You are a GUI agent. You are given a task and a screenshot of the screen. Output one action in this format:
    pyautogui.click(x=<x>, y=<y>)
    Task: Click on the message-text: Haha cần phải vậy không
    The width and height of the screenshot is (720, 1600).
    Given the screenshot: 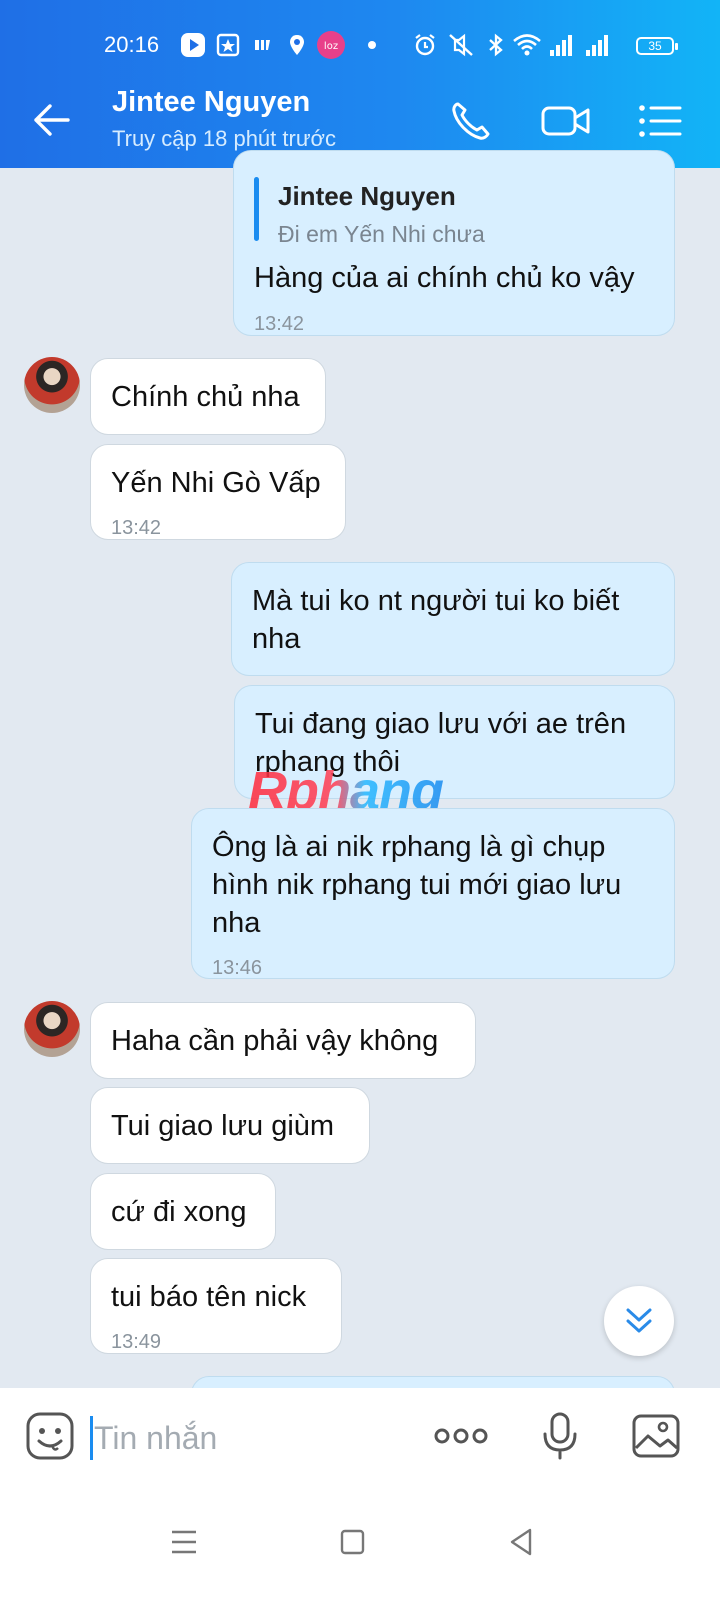 What is the action you would take?
    pyautogui.click(x=275, y=1041)
    